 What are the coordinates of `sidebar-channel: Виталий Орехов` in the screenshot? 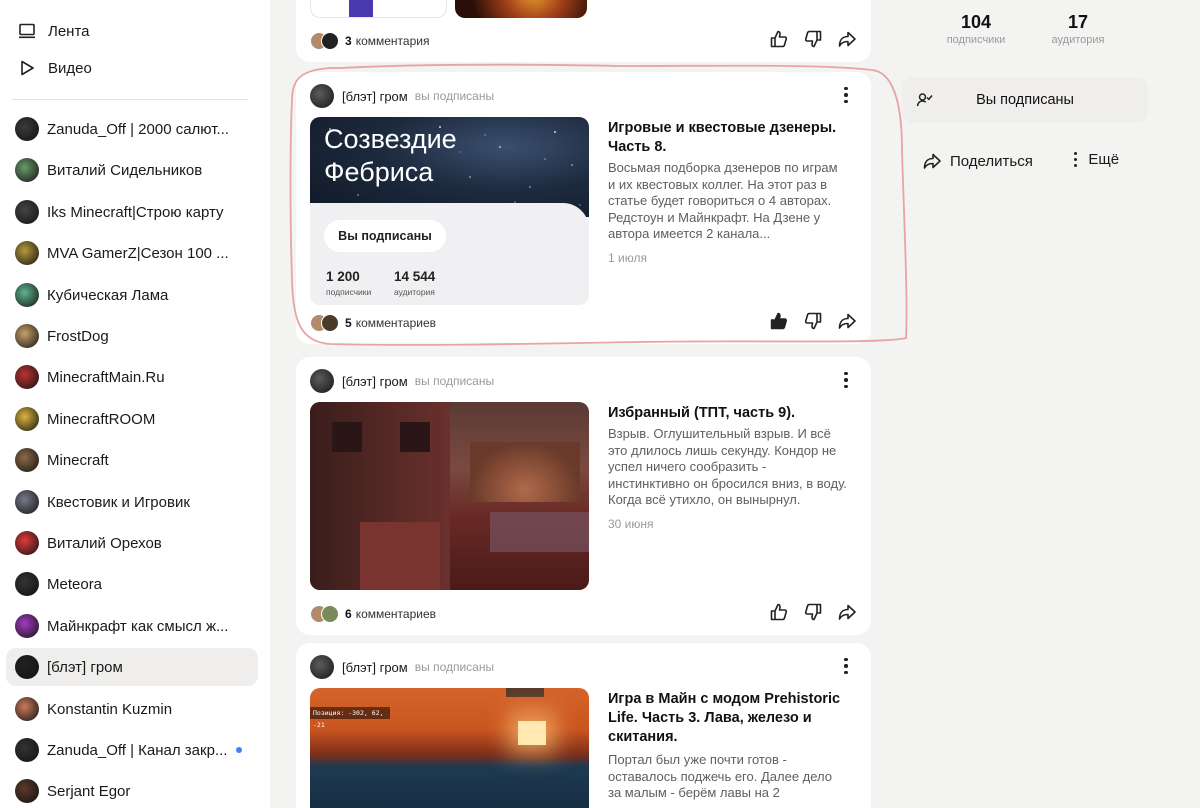 It's located at (132, 543).